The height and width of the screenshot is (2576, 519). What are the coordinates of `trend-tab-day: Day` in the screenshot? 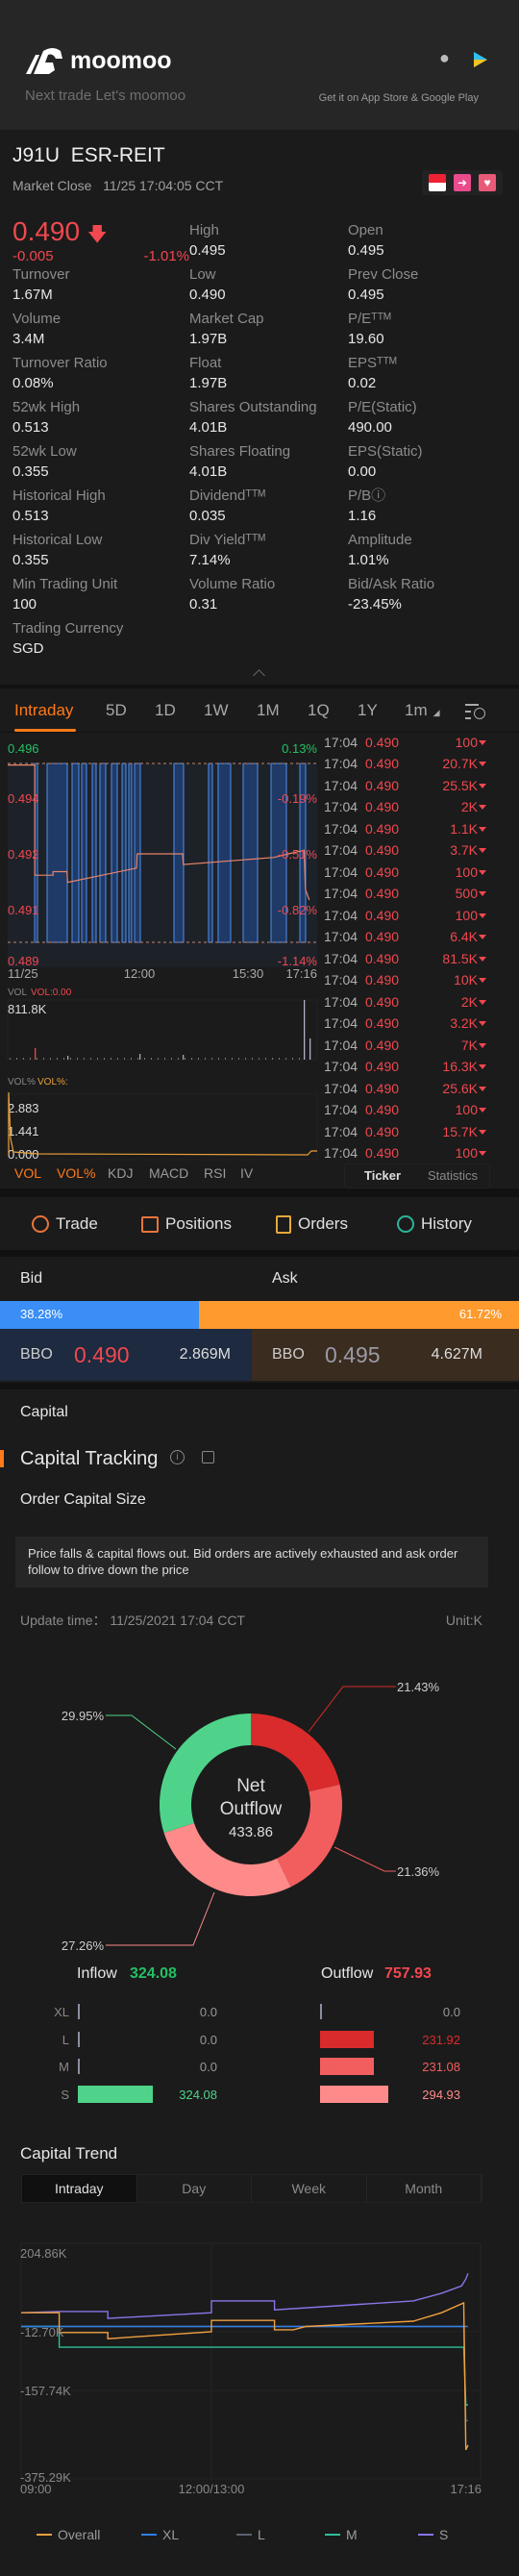 It's located at (194, 2188).